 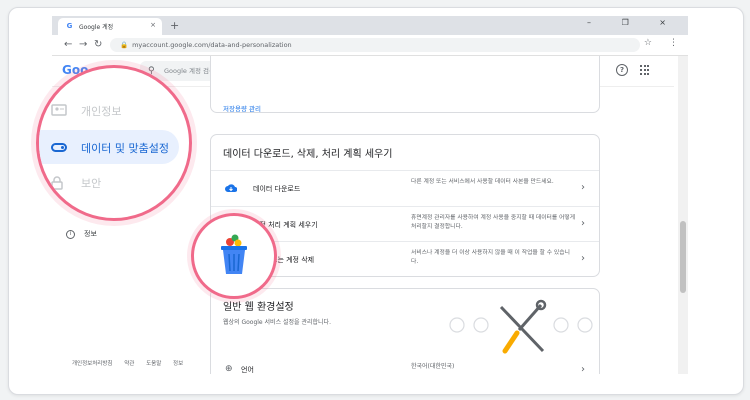 What do you see at coordinates (622, 70) in the screenshot?
I see `help-icon: ?` at bounding box center [622, 70].